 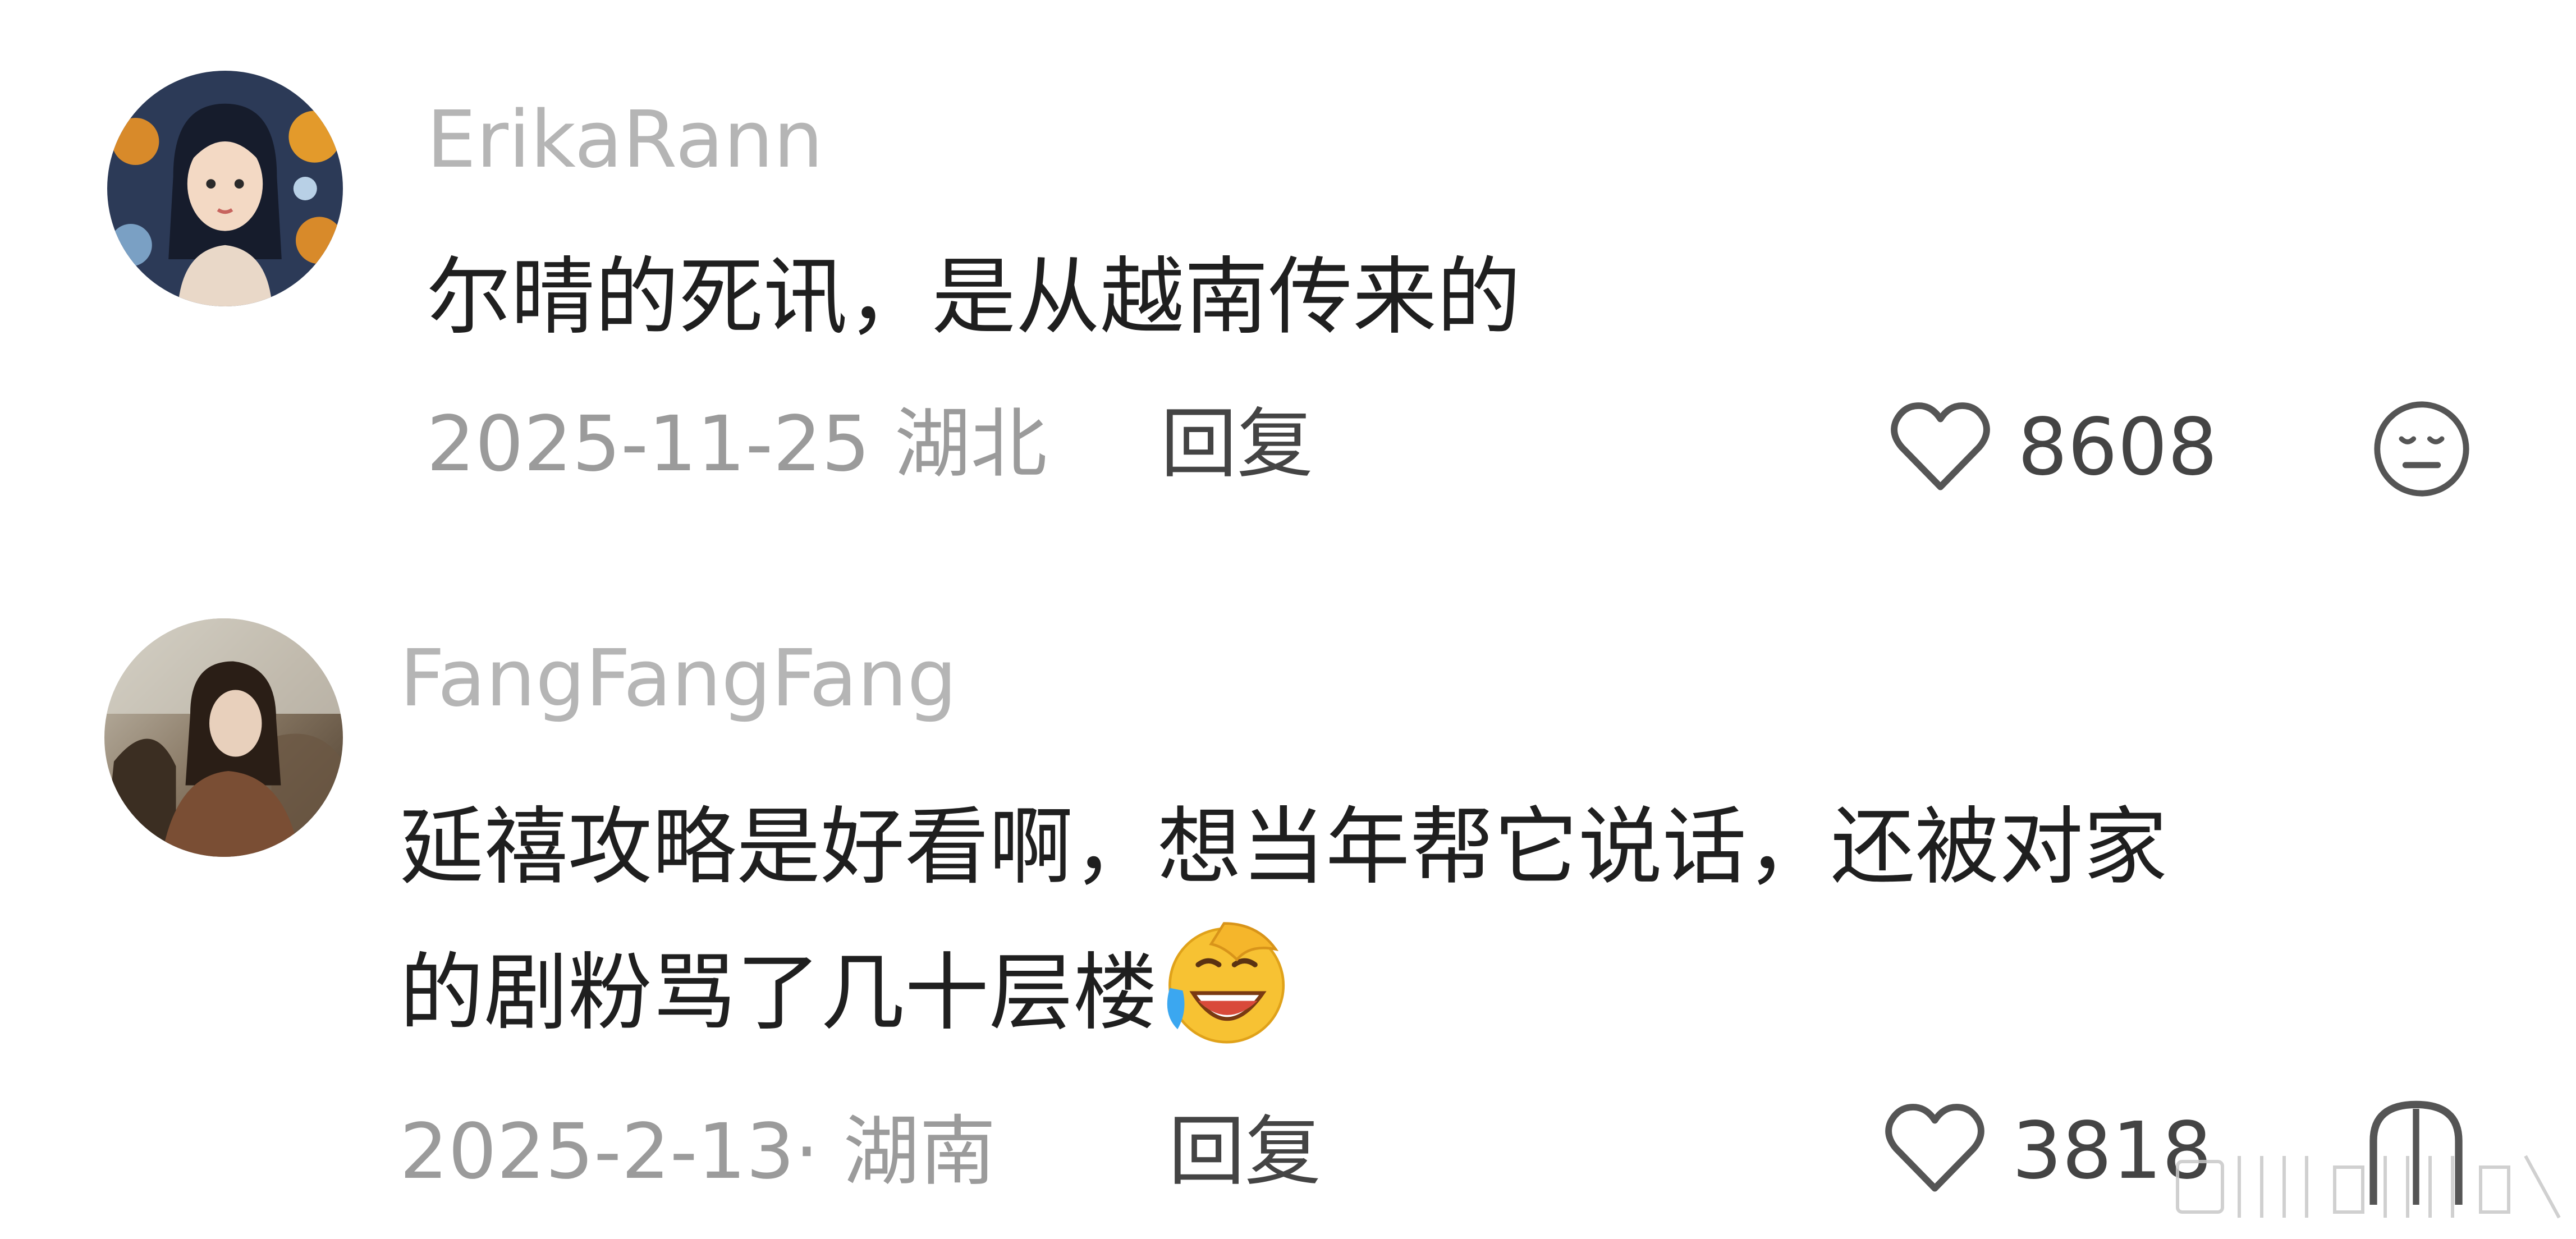 What do you see at coordinates (648, 444) in the screenshot?
I see `comment-date: 2025-11-25` at bounding box center [648, 444].